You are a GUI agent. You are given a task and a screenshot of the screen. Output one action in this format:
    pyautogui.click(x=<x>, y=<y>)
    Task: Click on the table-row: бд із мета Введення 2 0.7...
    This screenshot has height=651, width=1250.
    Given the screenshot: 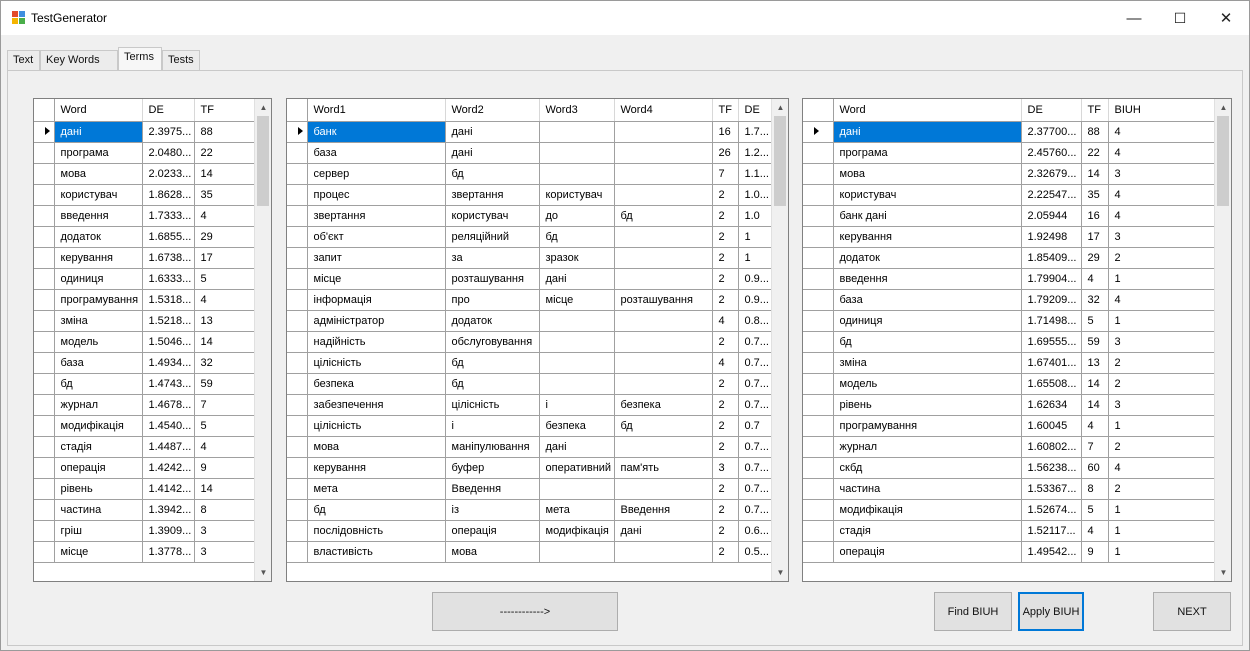 What is the action you would take?
    pyautogui.click(x=530, y=510)
    